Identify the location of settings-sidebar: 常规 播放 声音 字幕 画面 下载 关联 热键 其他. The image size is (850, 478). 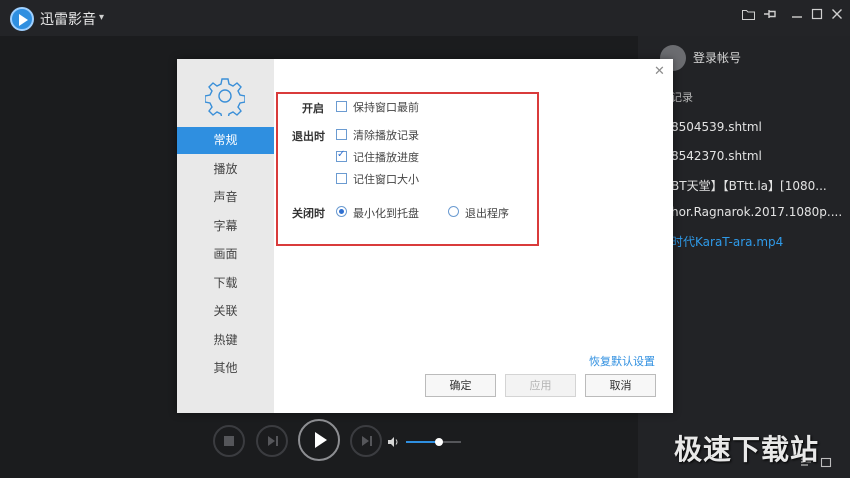
(225, 236).